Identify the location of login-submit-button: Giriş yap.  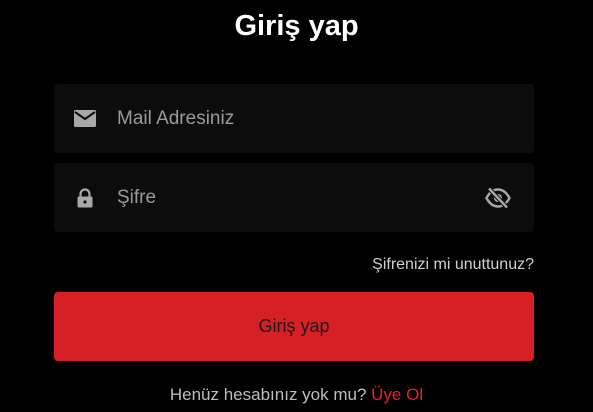
(294, 326).